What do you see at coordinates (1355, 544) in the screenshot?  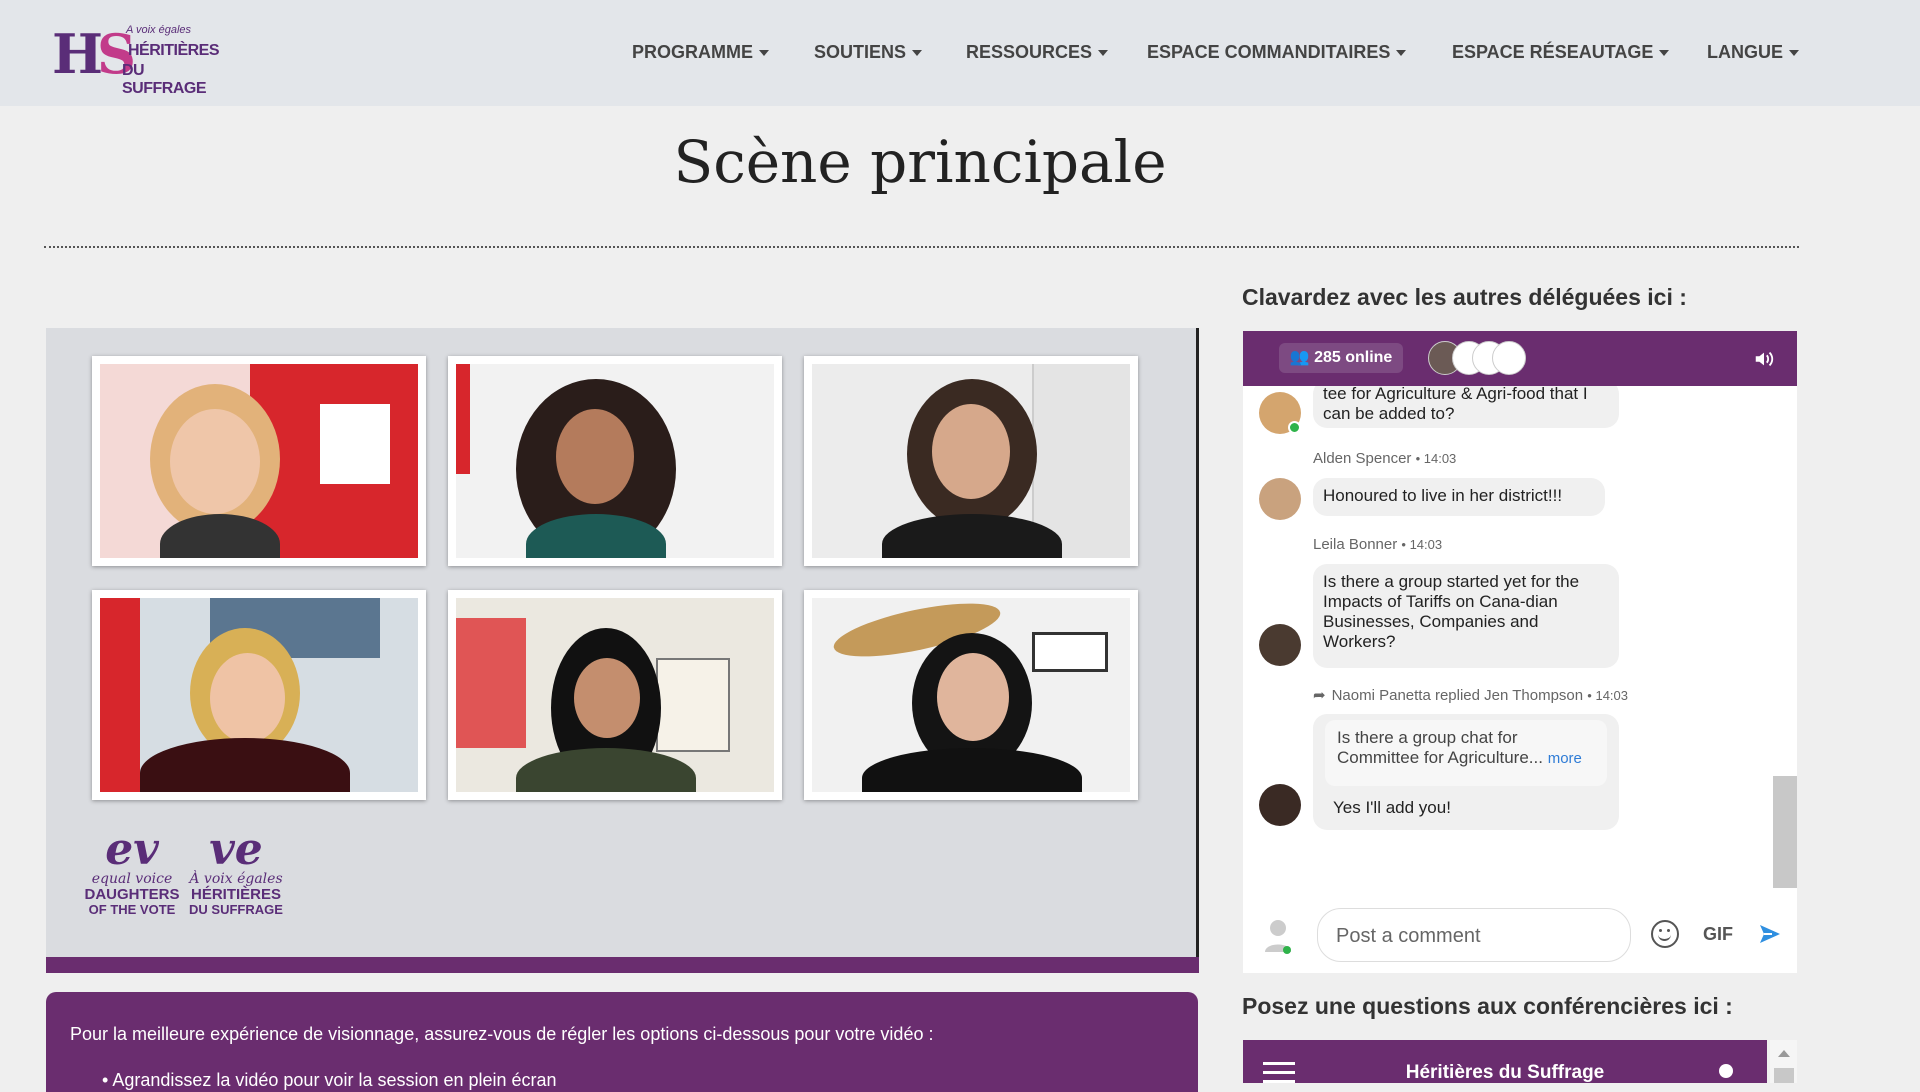 I see `message-author: Leila Bonner` at bounding box center [1355, 544].